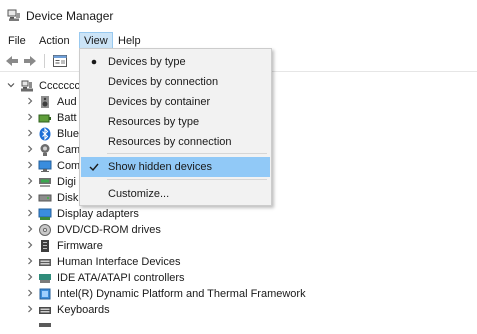  I want to click on tree-item-display-adapters: Display adapters, so click(238, 214).